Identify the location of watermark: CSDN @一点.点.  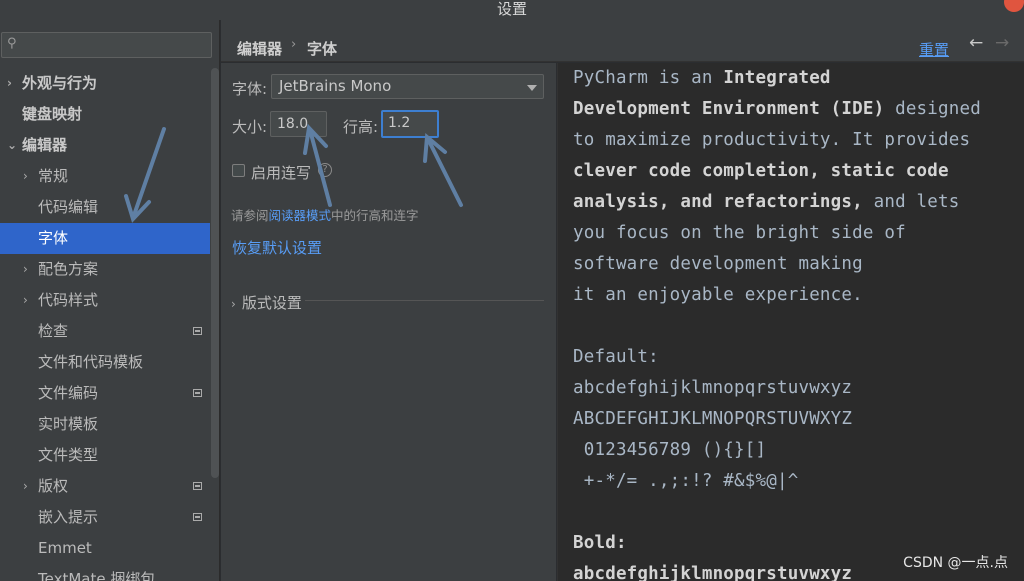
(955, 563).